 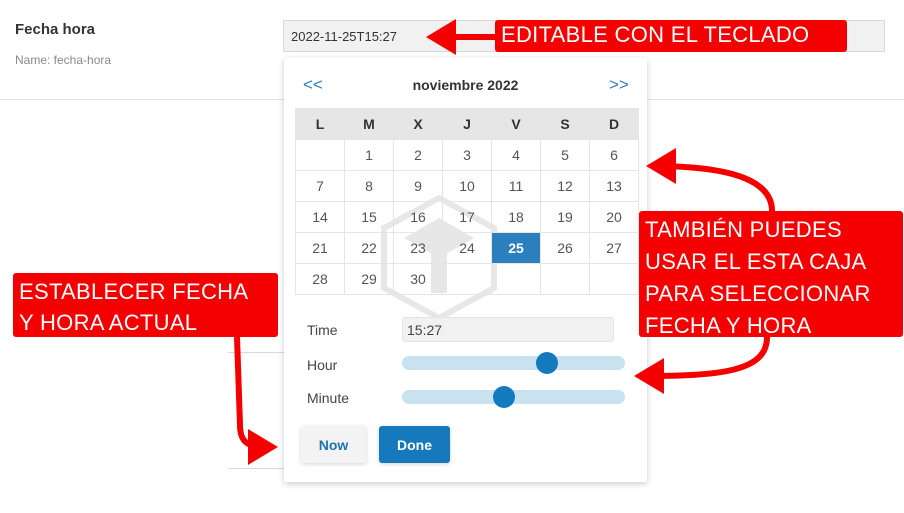 What do you see at coordinates (710, 180) in the screenshot?
I see `arrow-to-calendar` at bounding box center [710, 180].